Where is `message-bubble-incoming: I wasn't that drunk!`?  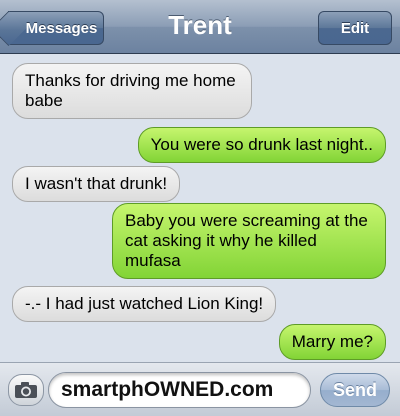
message-bubble-incoming: I wasn't that drunk! is located at coordinates (96, 184).